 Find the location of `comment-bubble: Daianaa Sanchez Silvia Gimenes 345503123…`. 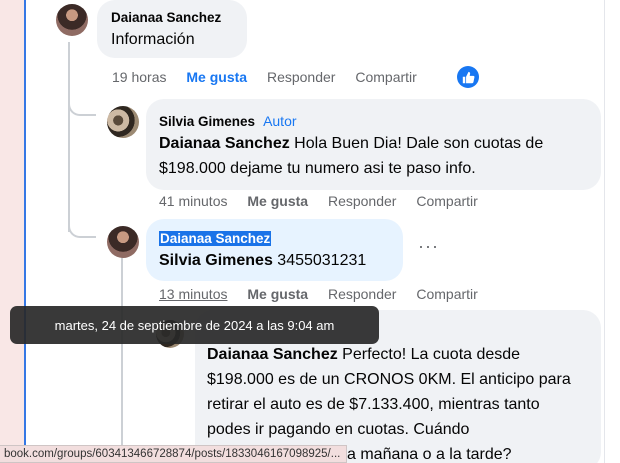

comment-bubble: Daianaa Sanchez Silvia Gimenes 345503123… is located at coordinates (274, 250).